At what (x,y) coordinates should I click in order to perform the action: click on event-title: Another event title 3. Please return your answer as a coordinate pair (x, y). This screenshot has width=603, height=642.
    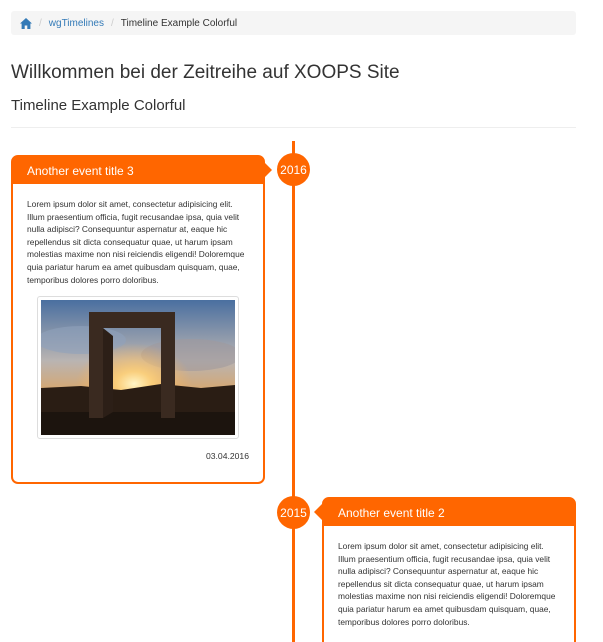
    Looking at the image, I should click on (138, 170).